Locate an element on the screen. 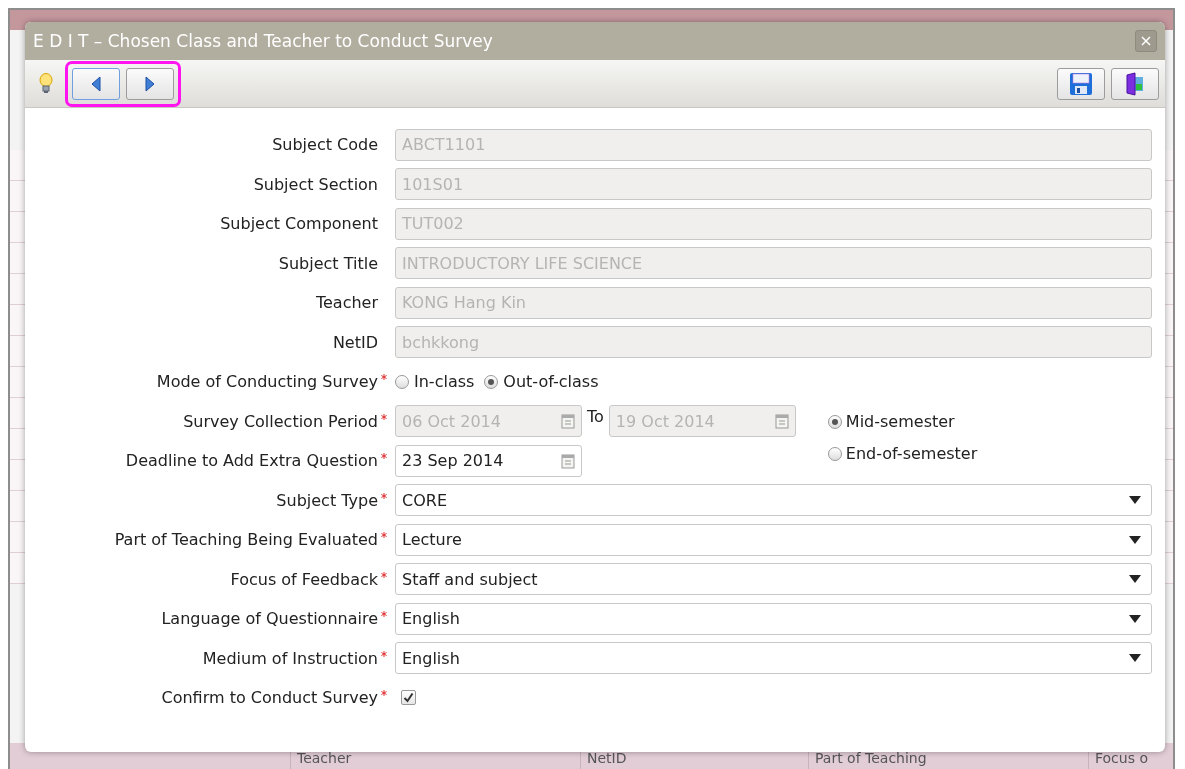 Image resolution: width=1185 pixels, height=769 pixels. exit-button is located at coordinates (1135, 83).